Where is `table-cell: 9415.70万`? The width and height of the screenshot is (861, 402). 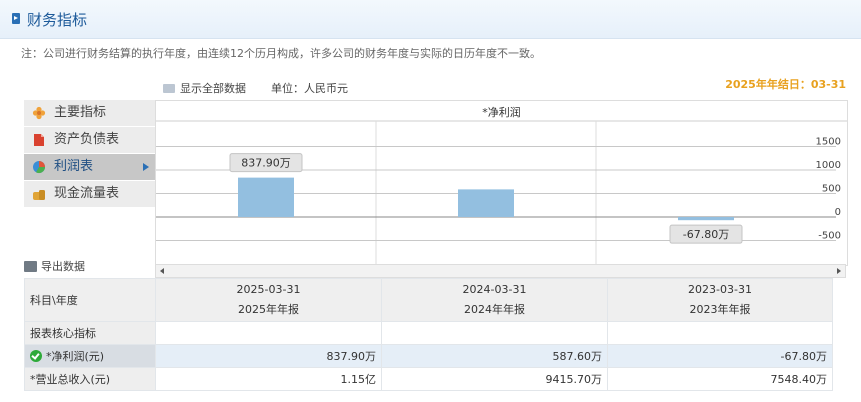
table-cell: 9415.70万 is located at coordinates (494, 379).